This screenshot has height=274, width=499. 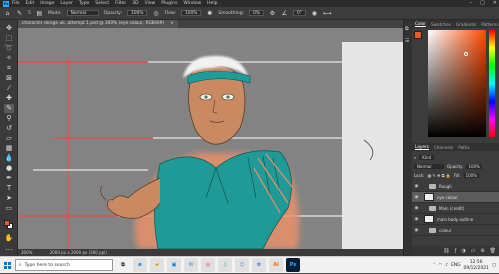 I want to click on brush-size: 5, so click(x=29, y=13).